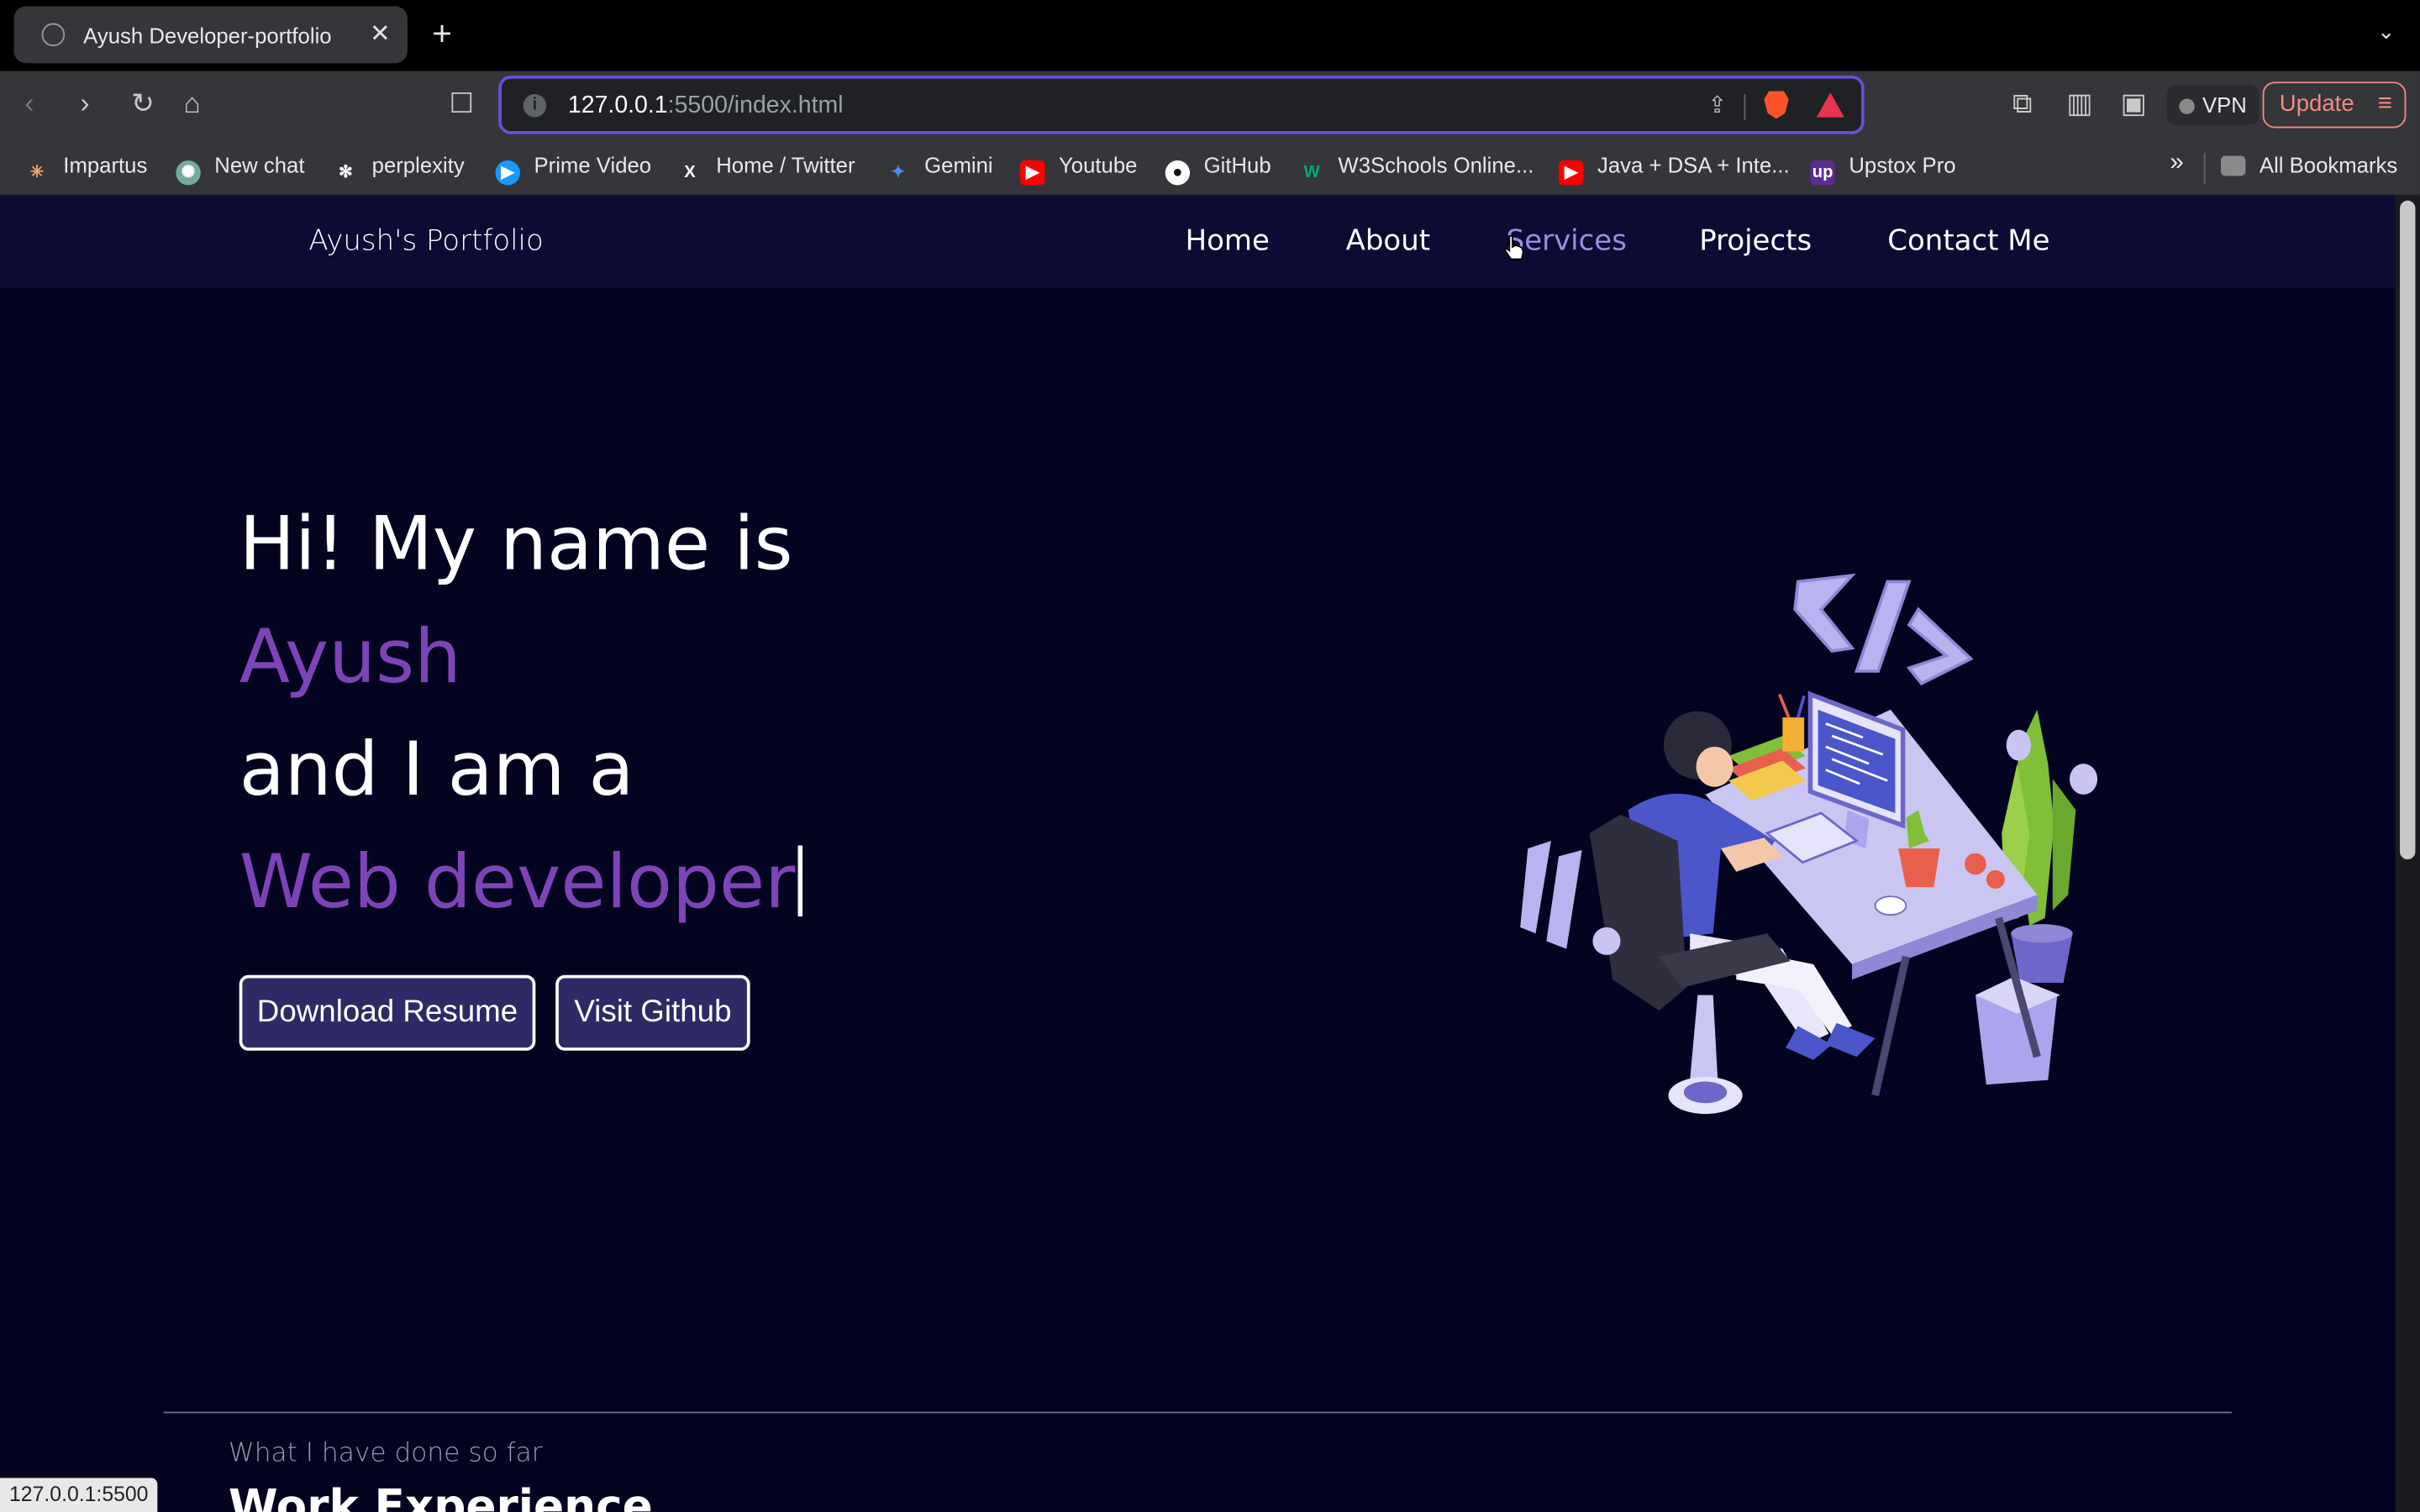  I want to click on nav-home: Home, so click(1228, 241).